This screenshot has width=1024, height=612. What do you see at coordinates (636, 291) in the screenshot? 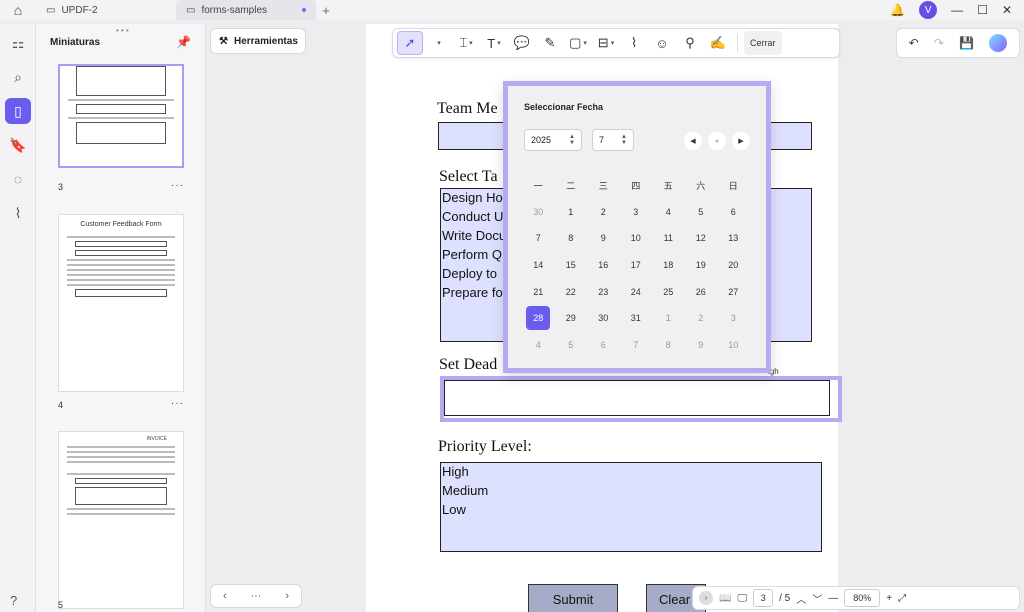
I see `calendar-day: 24` at bounding box center [636, 291].